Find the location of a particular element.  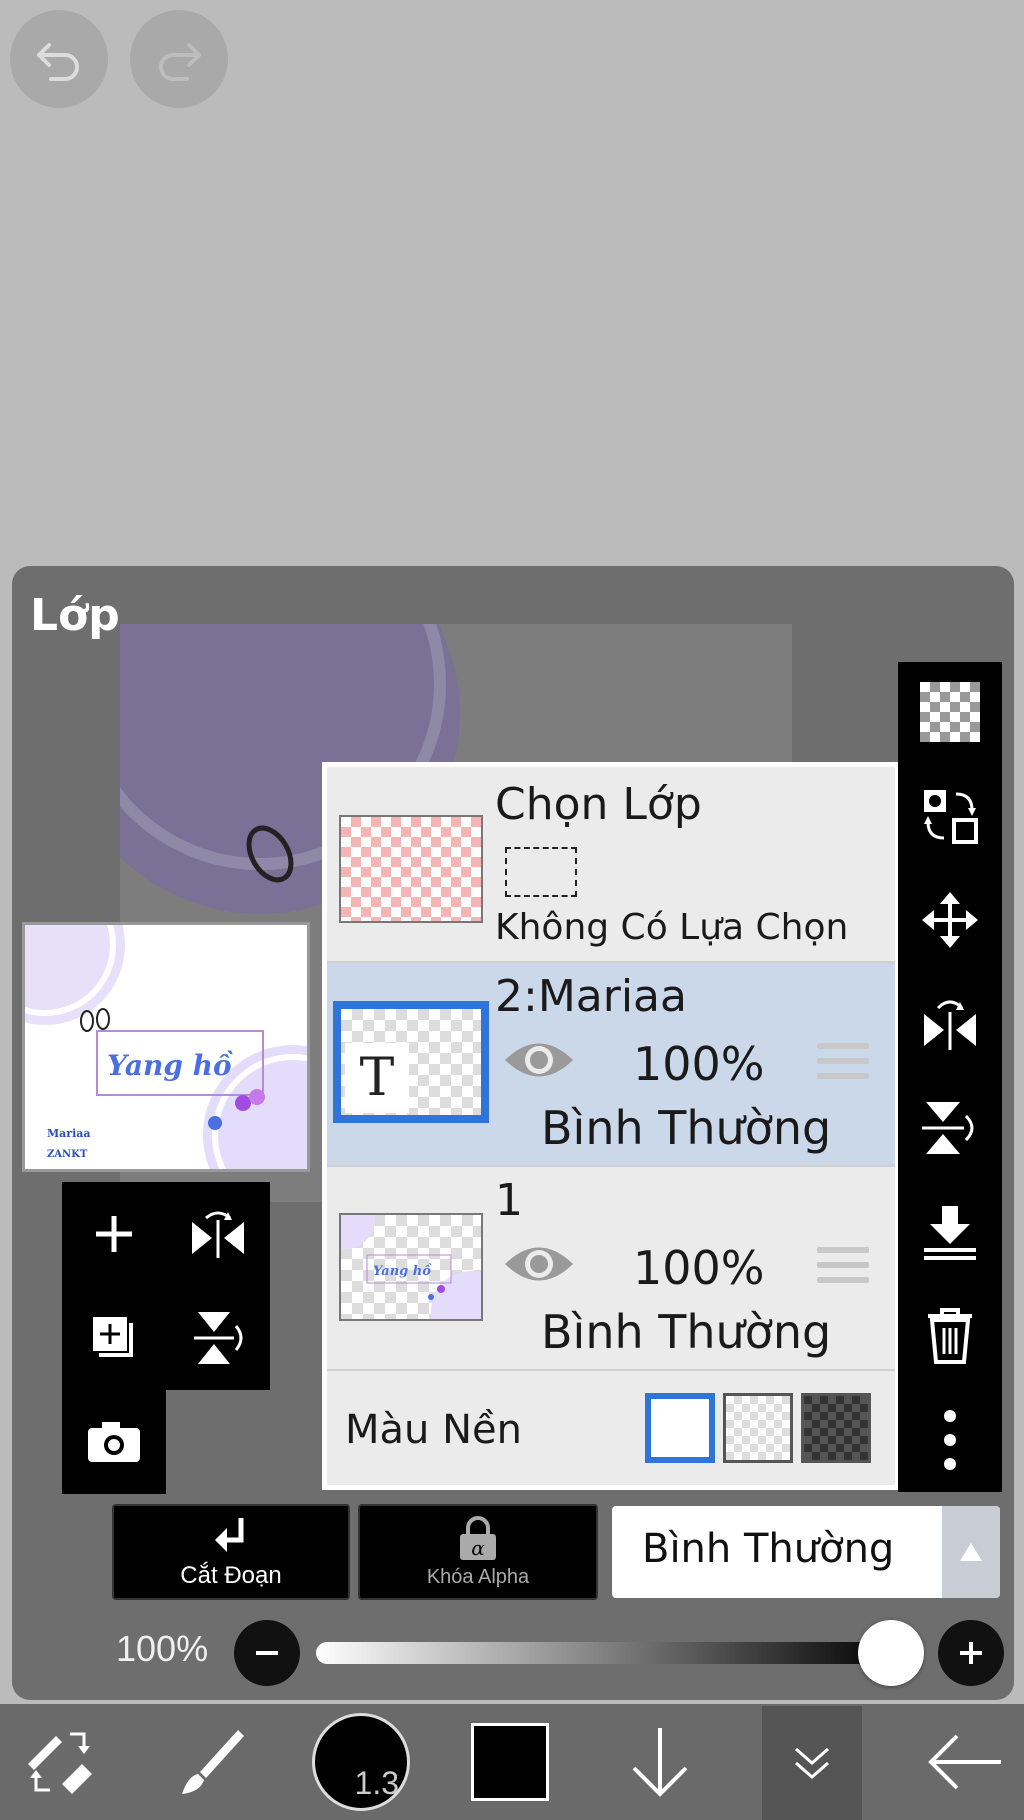

merge-down-icon is located at coordinates (950, 1233).